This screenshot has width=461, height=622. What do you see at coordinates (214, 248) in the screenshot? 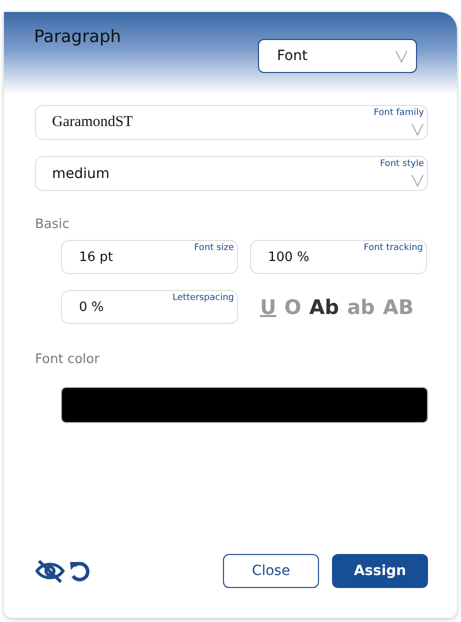
I see `field-label: Font size` at bounding box center [214, 248].